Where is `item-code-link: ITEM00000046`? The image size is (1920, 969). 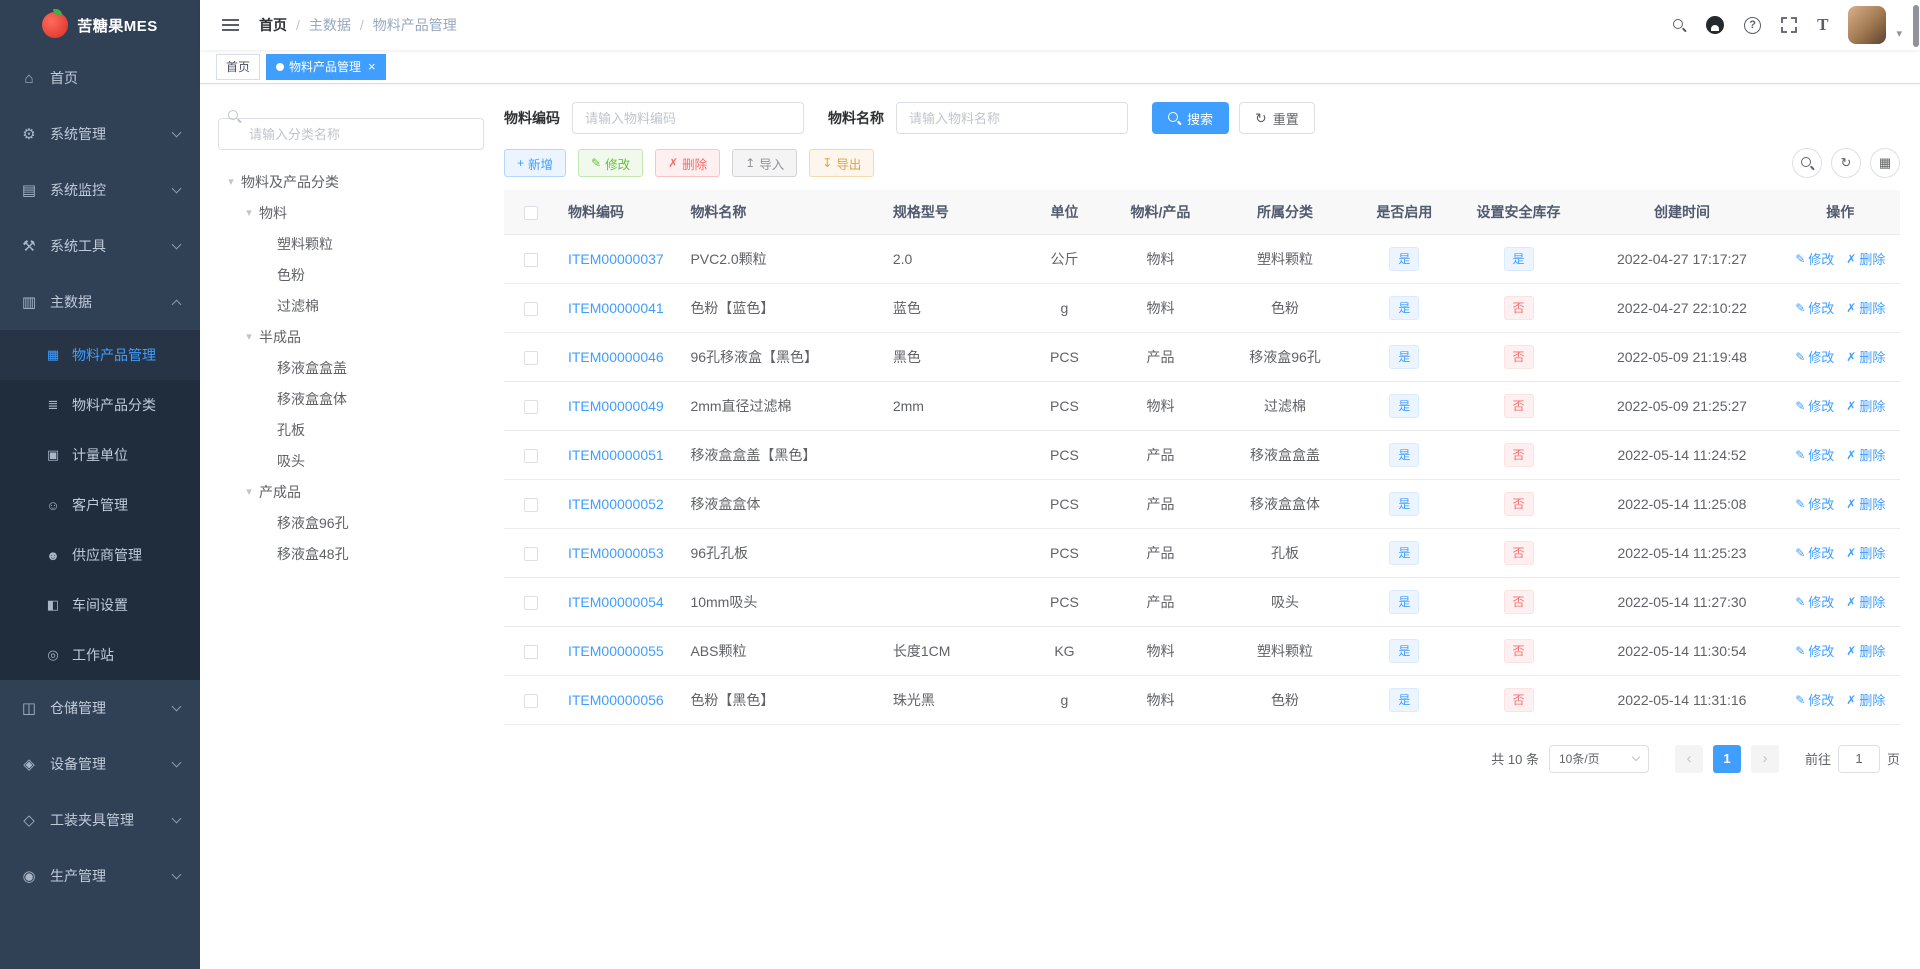 item-code-link: ITEM00000046 is located at coordinates (619, 357).